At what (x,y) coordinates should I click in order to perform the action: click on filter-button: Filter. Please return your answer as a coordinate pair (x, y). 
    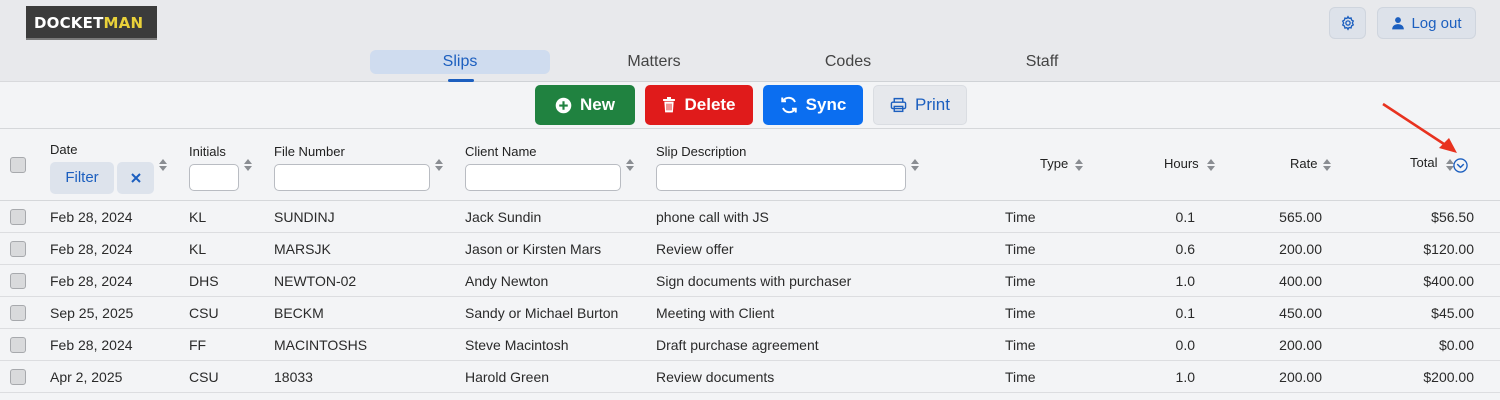
    Looking at the image, I should click on (82, 178).